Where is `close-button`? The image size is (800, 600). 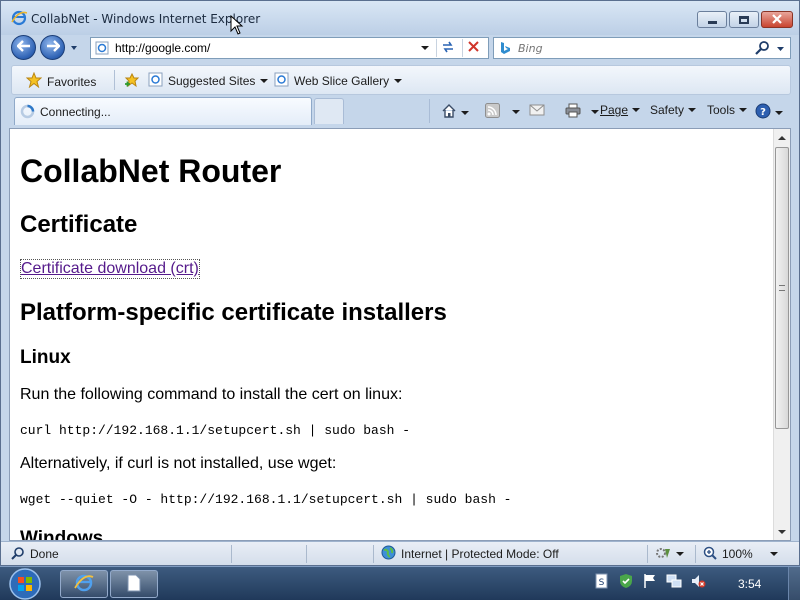 close-button is located at coordinates (777, 19).